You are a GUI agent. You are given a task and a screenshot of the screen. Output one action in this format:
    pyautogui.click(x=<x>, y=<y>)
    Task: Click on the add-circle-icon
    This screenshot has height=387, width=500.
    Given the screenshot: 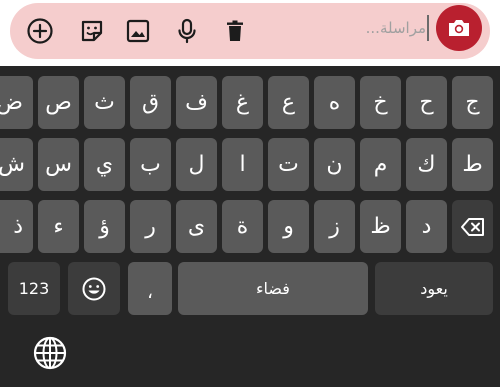 What is the action you would take?
    pyautogui.click(x=40, y=31)
    